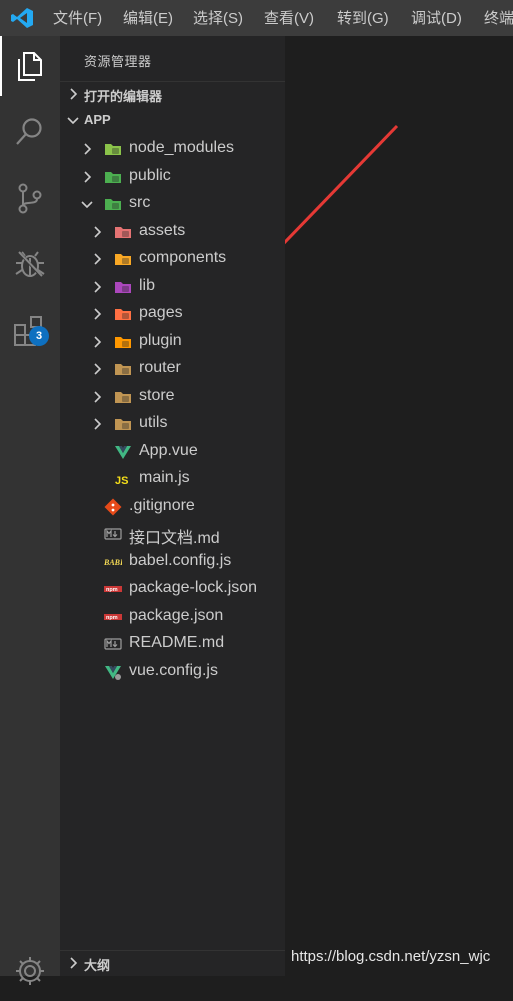  I want to click on tree-item-label: assets, so click(162, 230).